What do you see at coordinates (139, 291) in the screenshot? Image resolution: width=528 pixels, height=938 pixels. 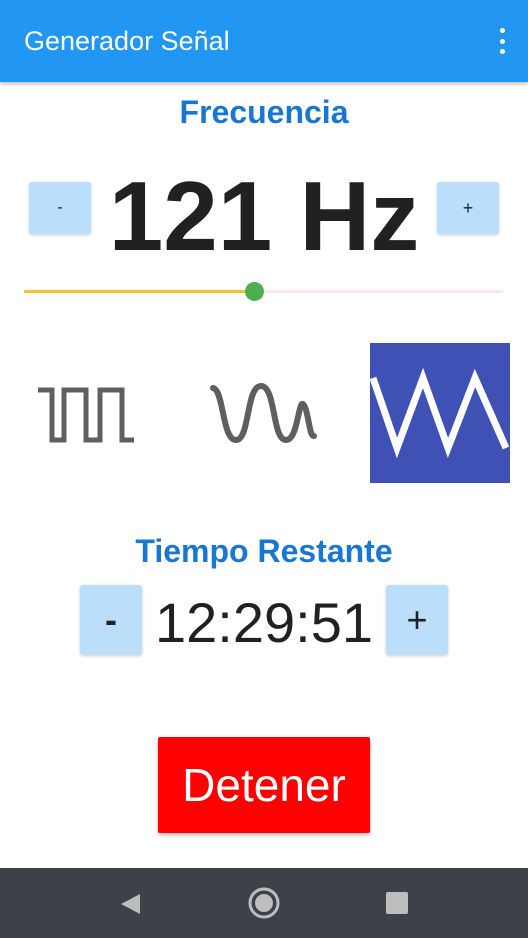 I see `slider-fill` at bounding box center [139, 291].